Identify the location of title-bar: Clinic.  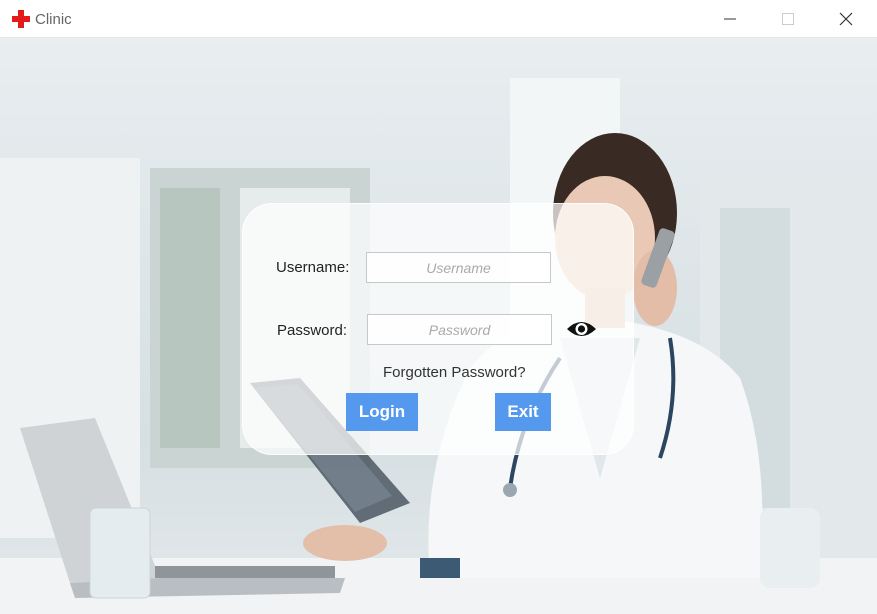
(438, 19).